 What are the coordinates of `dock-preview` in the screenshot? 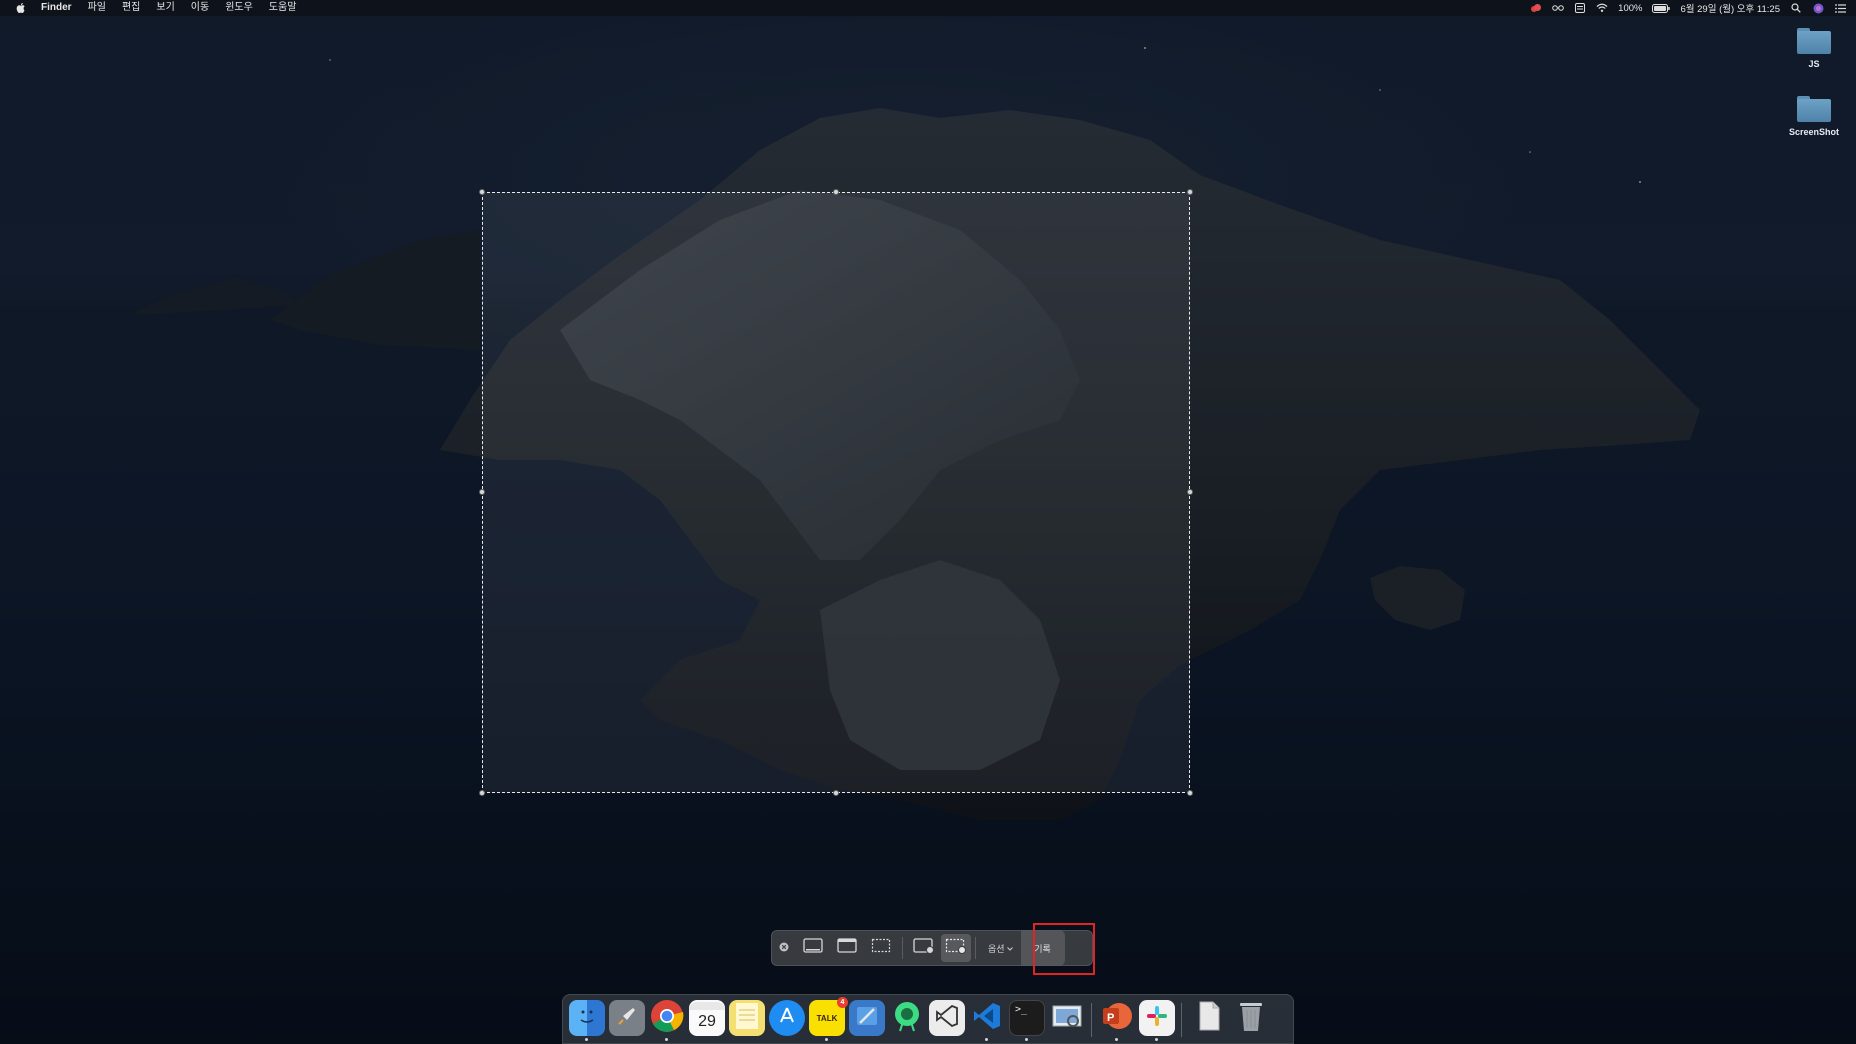 It's located at (1067, 1018).